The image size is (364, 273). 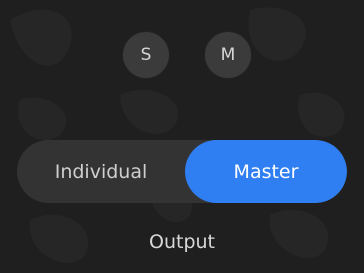 I want to click on mute-button: M, so click(x=228, y=55).